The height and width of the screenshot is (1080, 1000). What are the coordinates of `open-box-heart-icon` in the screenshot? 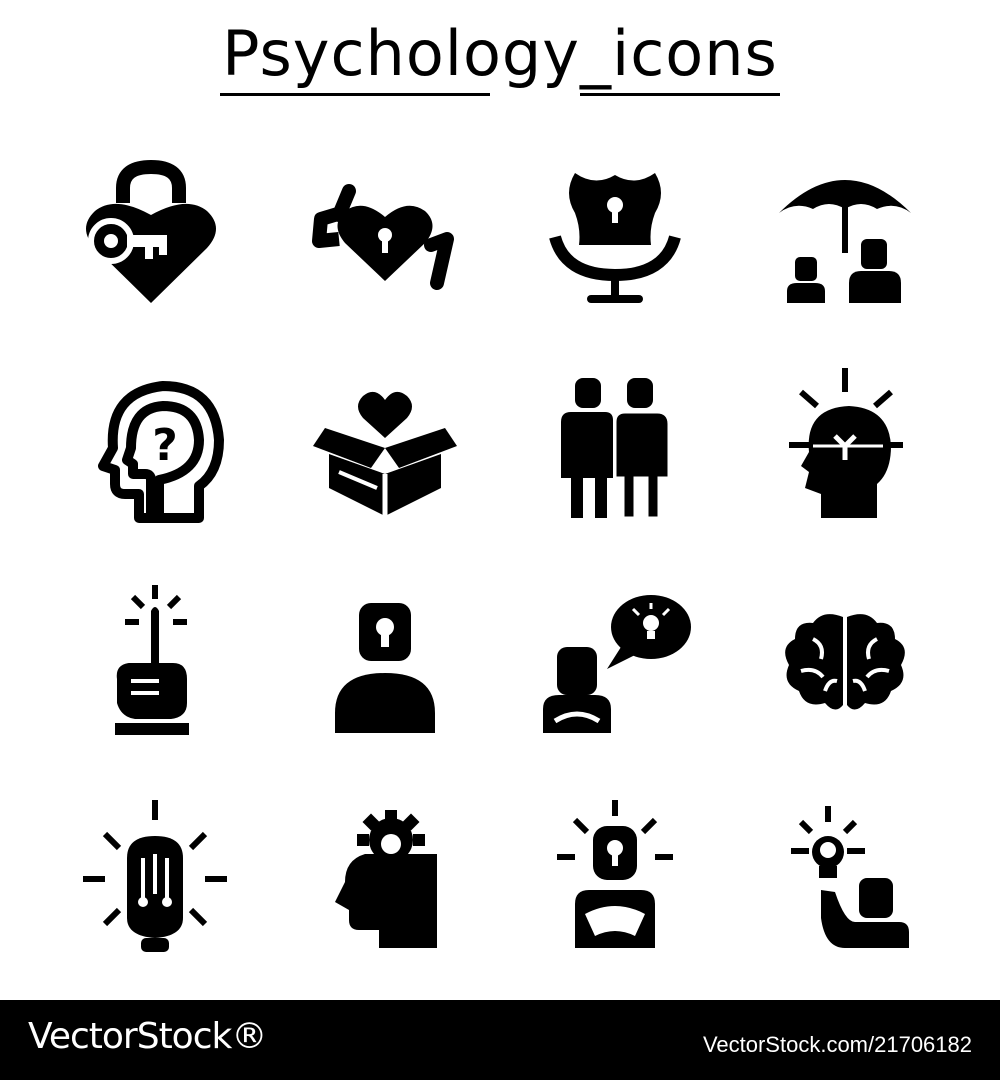 It's located at (385, 453).